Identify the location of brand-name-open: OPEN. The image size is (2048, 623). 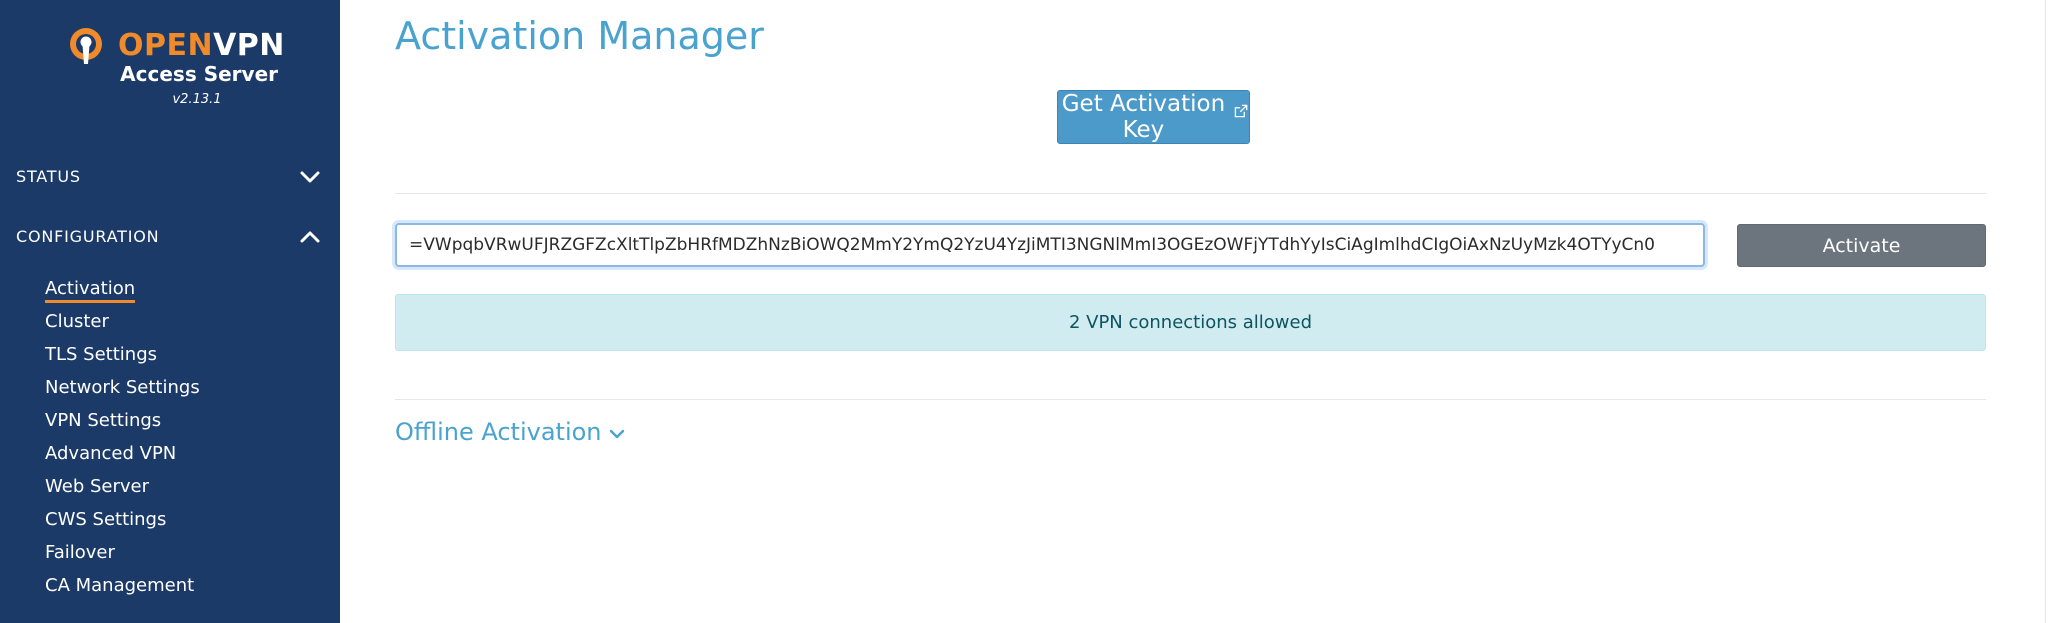
(166, 45).